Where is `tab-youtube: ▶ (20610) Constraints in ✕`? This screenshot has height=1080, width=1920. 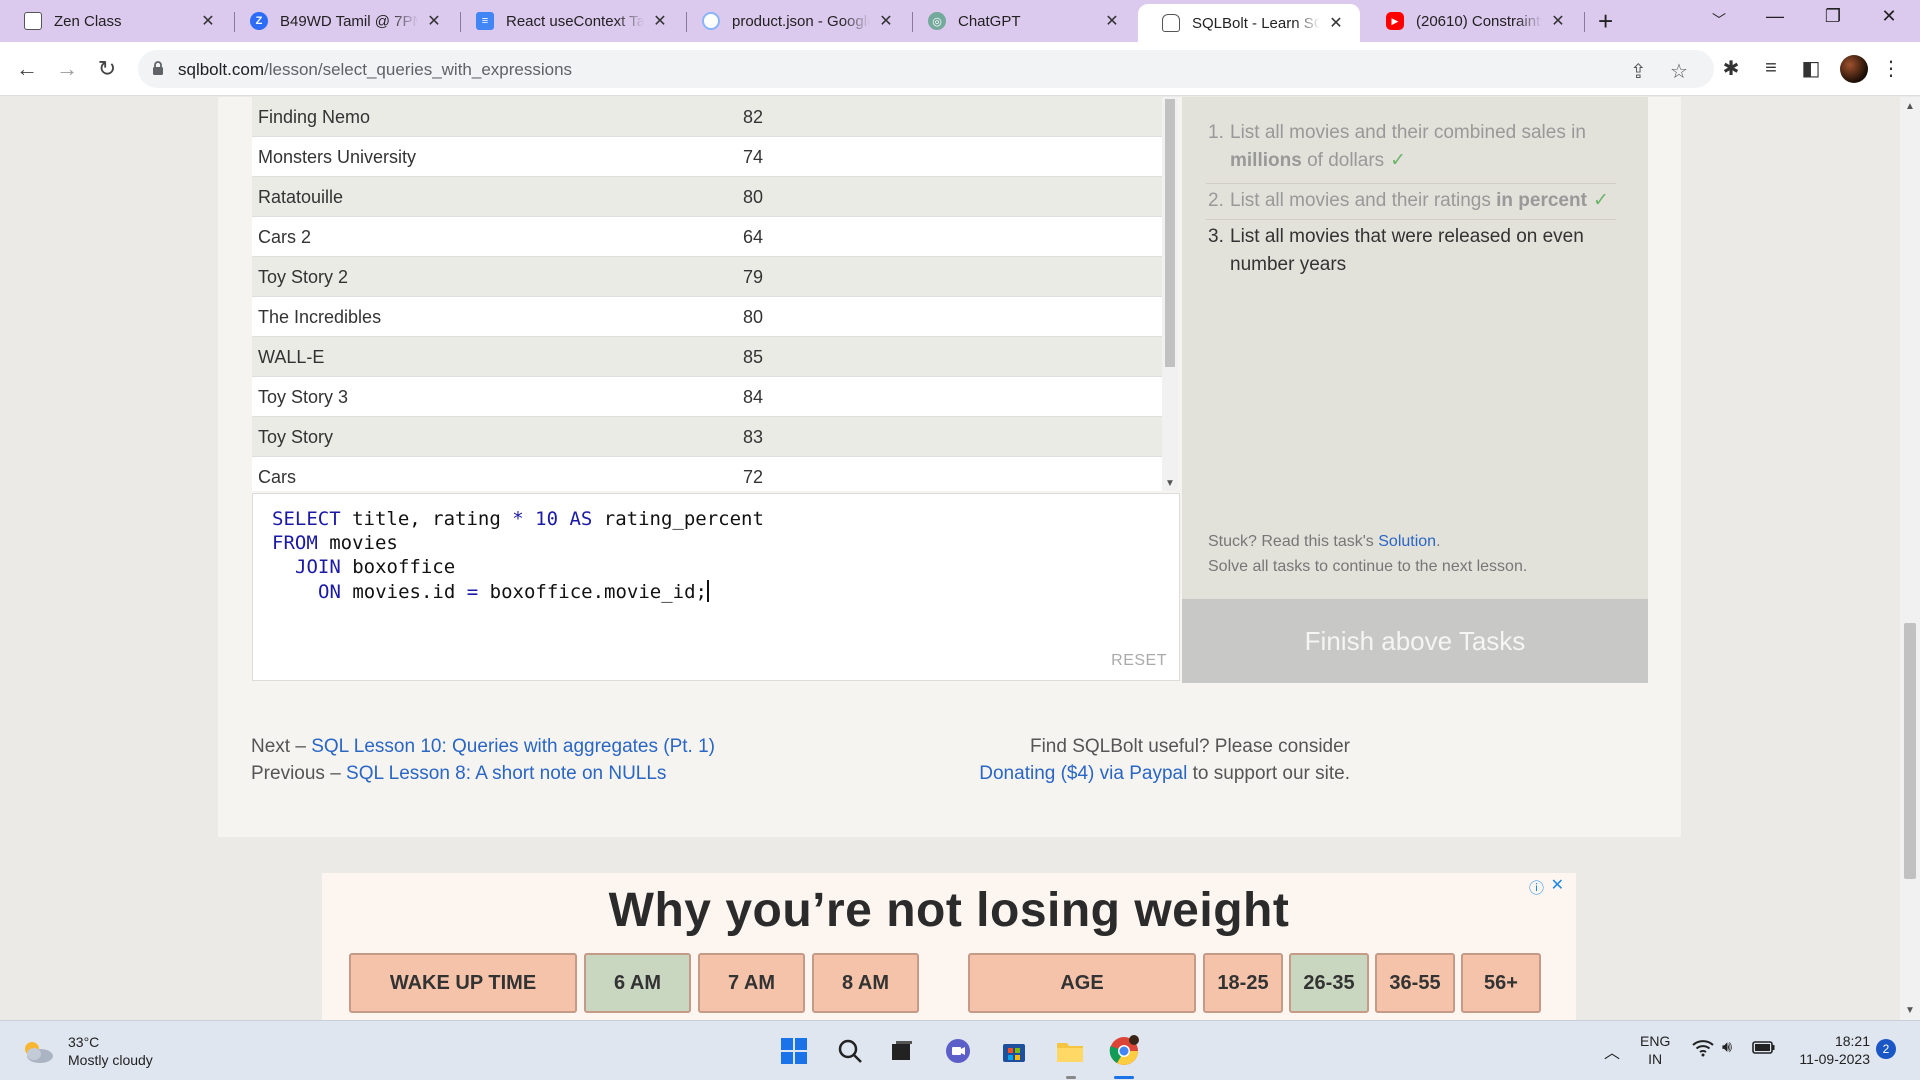 tab-youtube: ▶ (20610) Constraints in ✕ is located at coordinates (1472, 21).